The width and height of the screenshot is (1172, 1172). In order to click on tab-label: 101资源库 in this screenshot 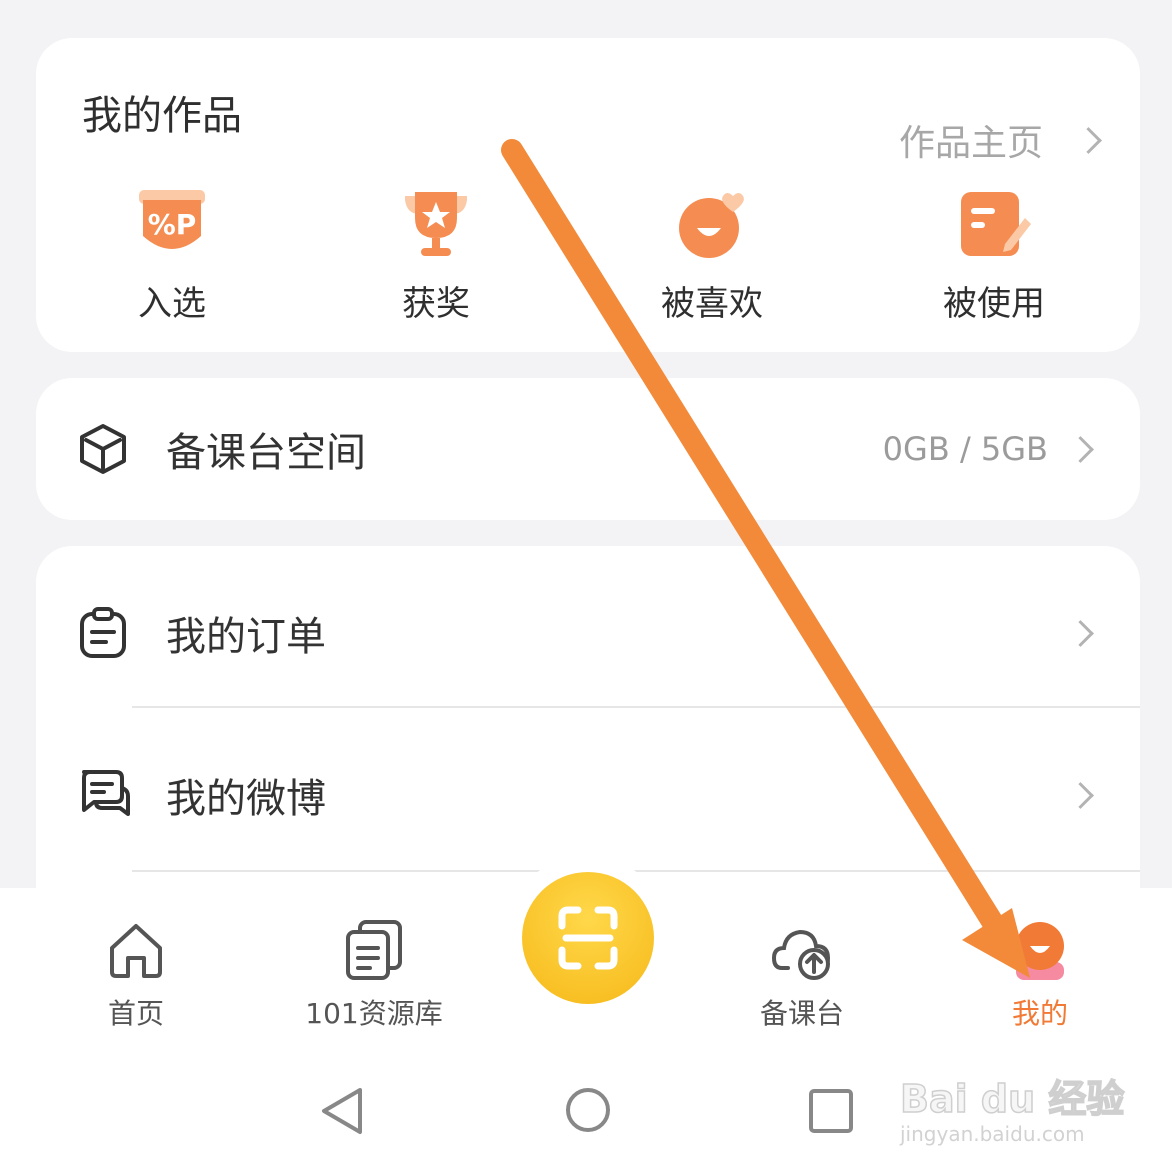, I will do `click(374, 1013)`.